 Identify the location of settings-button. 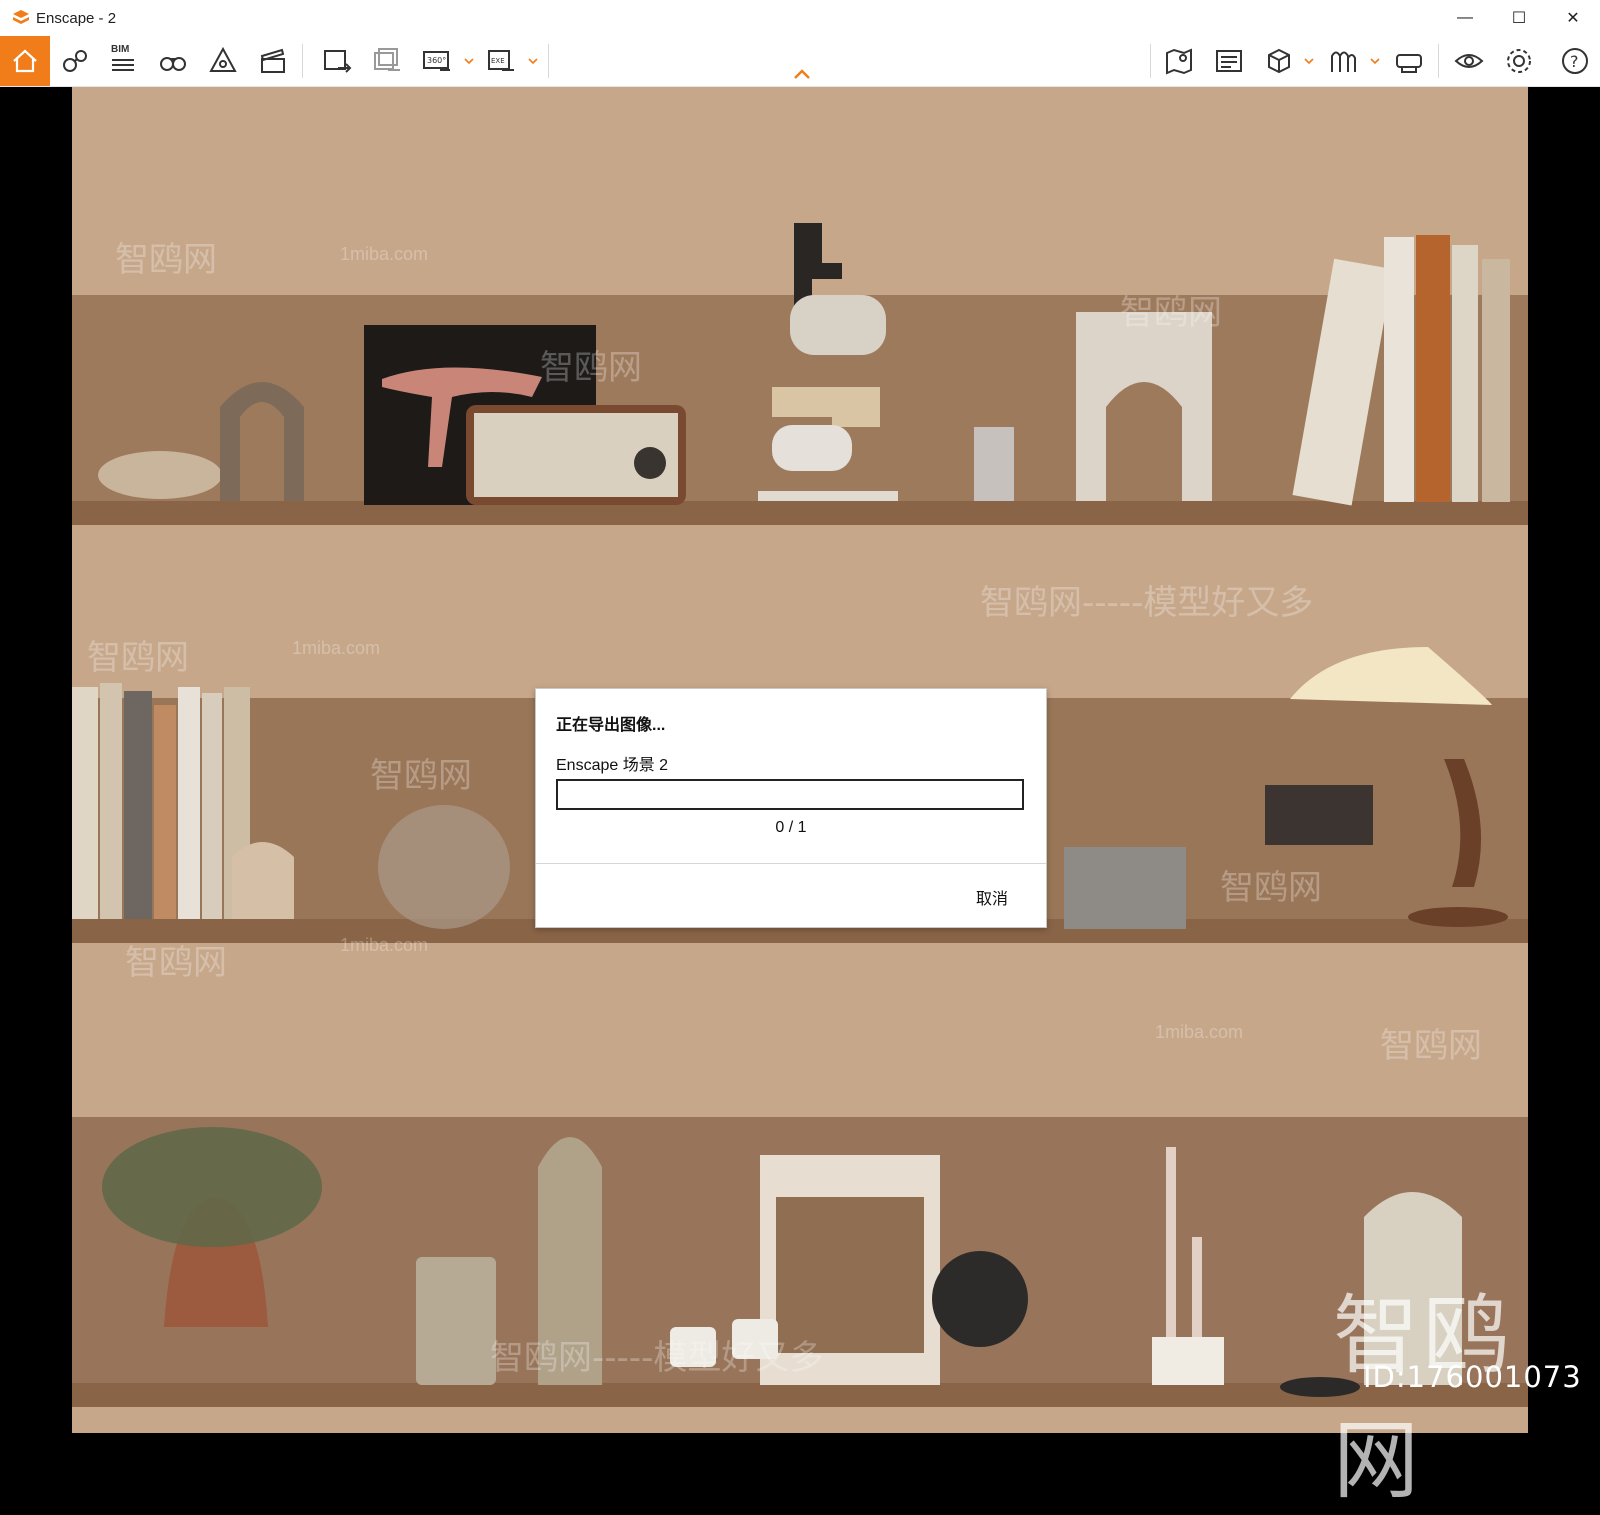
(1519, 61).